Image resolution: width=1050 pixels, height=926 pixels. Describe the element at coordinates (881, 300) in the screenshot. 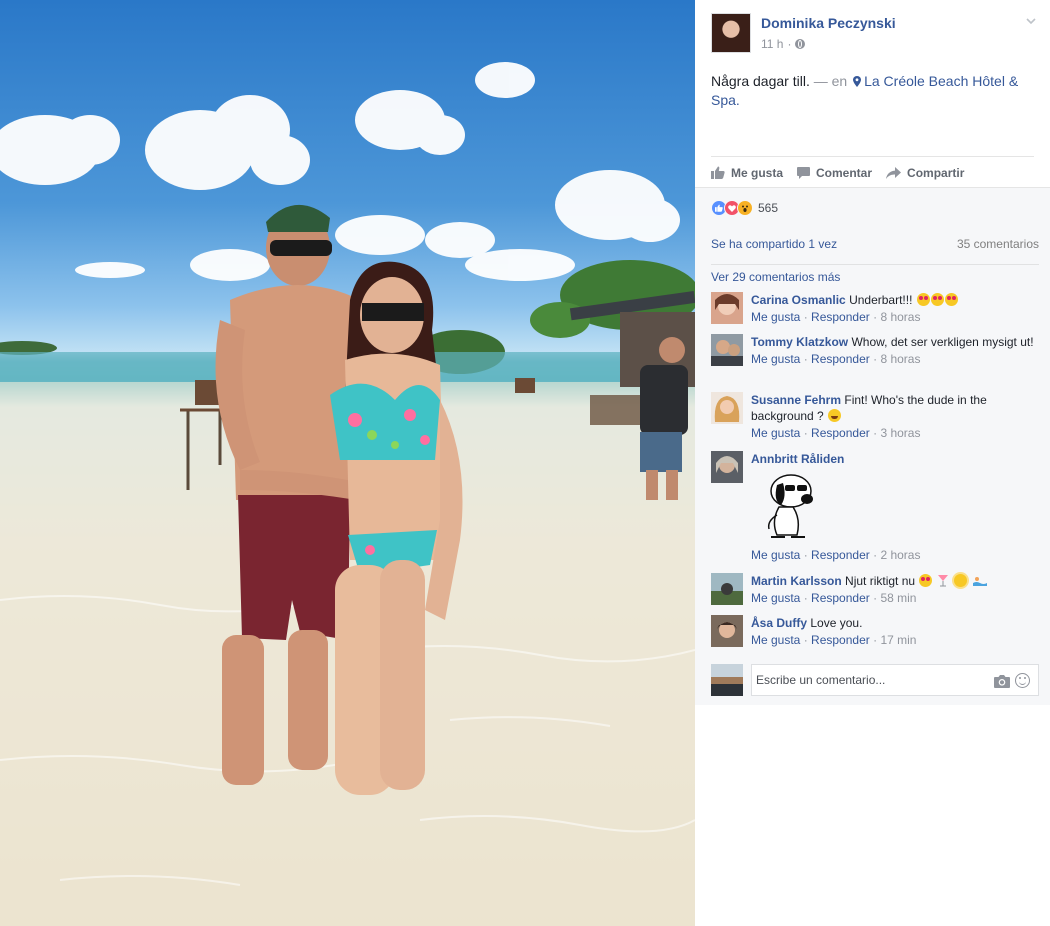

I see `comment-text: Underbart!!!` at that location.